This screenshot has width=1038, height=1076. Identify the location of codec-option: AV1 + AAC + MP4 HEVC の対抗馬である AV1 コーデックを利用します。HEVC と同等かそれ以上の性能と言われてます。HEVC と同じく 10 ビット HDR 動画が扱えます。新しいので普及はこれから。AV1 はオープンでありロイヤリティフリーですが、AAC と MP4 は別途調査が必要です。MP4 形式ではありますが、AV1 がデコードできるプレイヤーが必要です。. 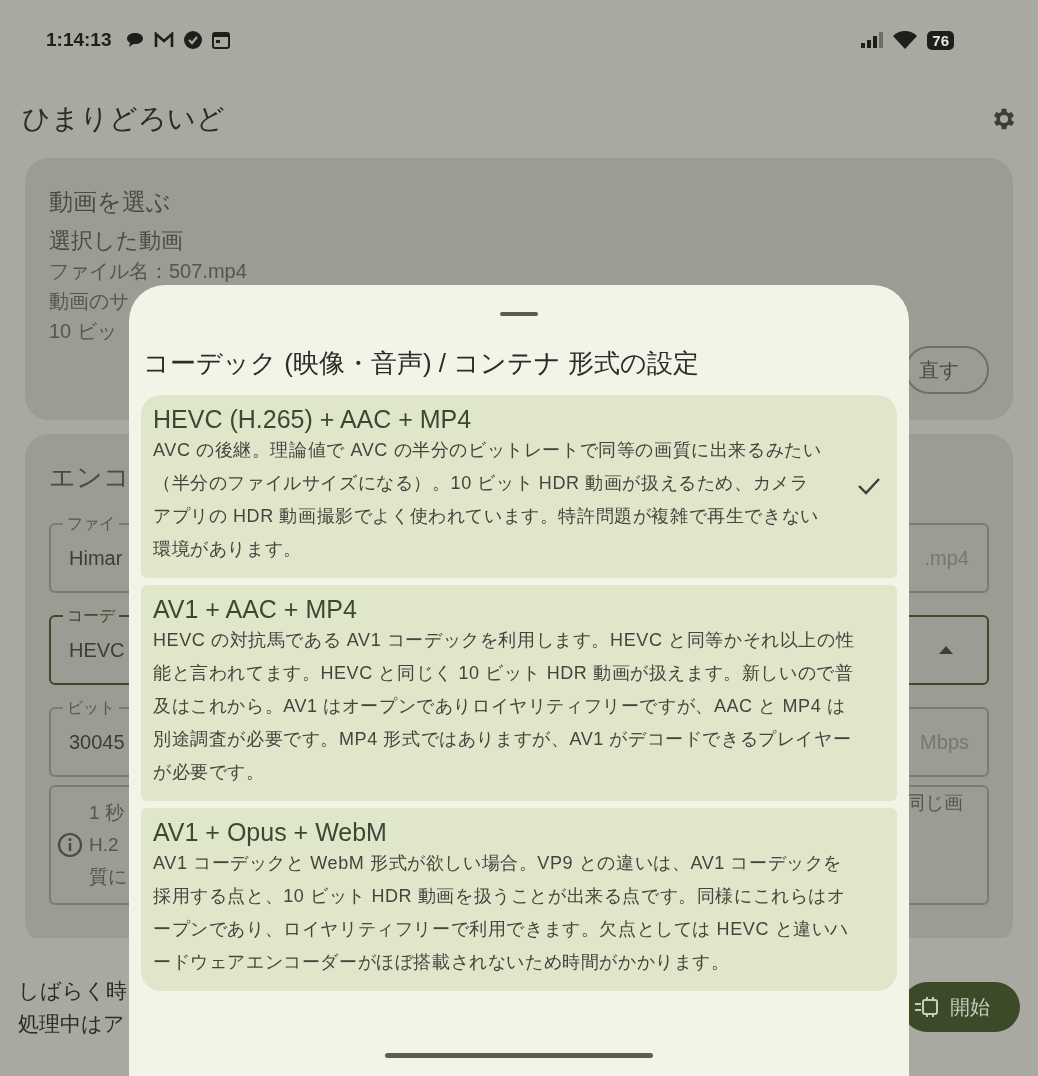
(519, 693).